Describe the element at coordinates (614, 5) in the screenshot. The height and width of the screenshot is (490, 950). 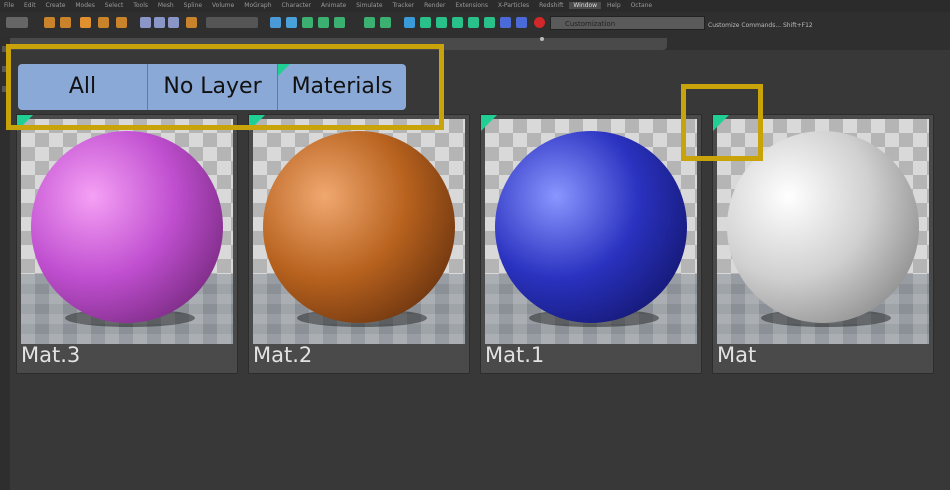
I see `menu-help: Help` at that location.